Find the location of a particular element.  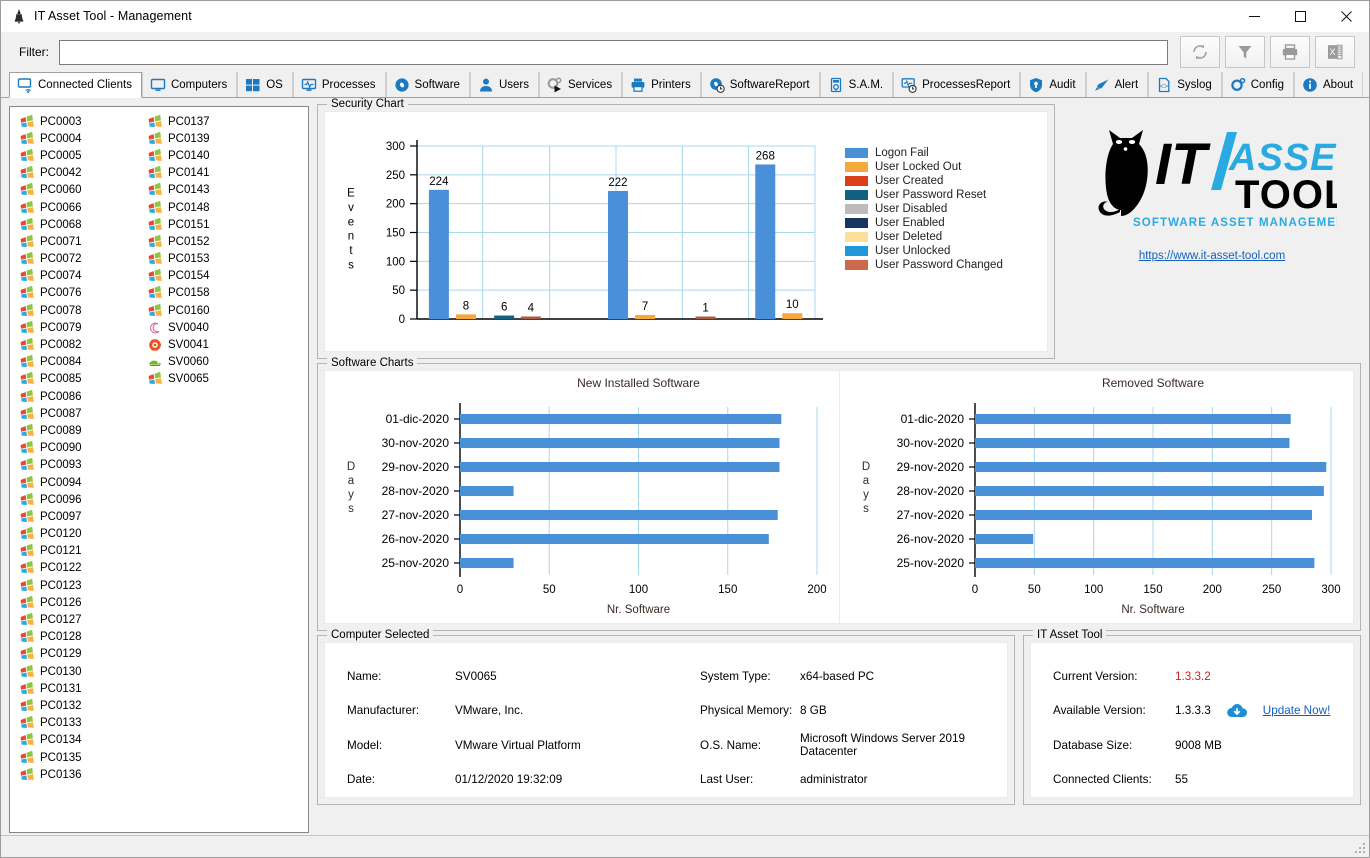

tab-software: Software is located at coordinates (427, 84).